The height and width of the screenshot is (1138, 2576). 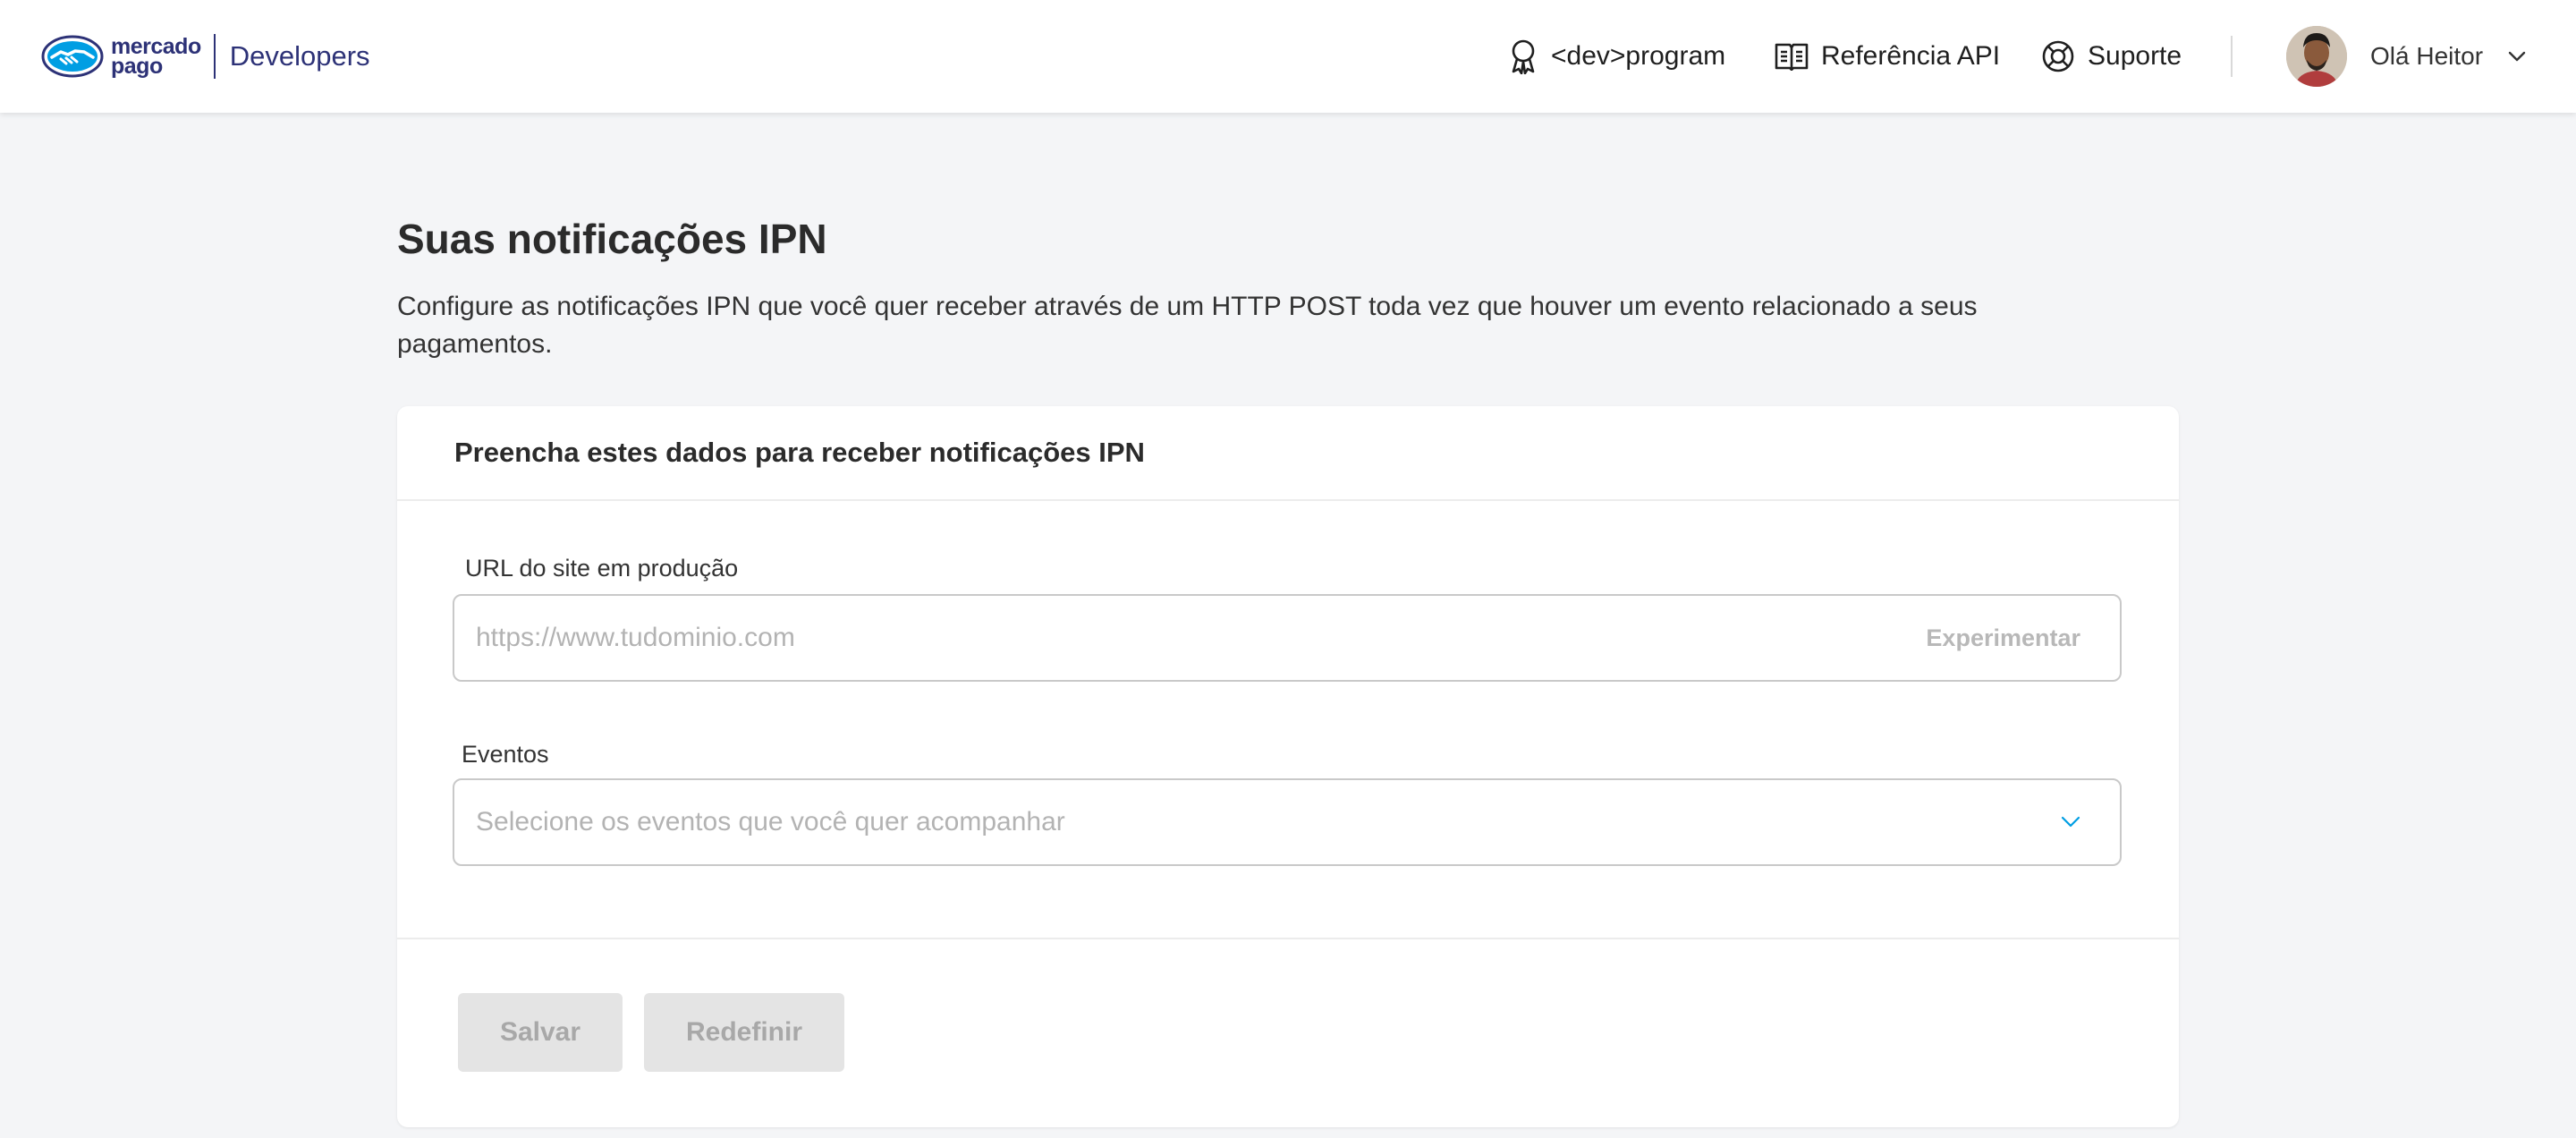 I want to click on nav-divider, so click(x=2232, y=56).